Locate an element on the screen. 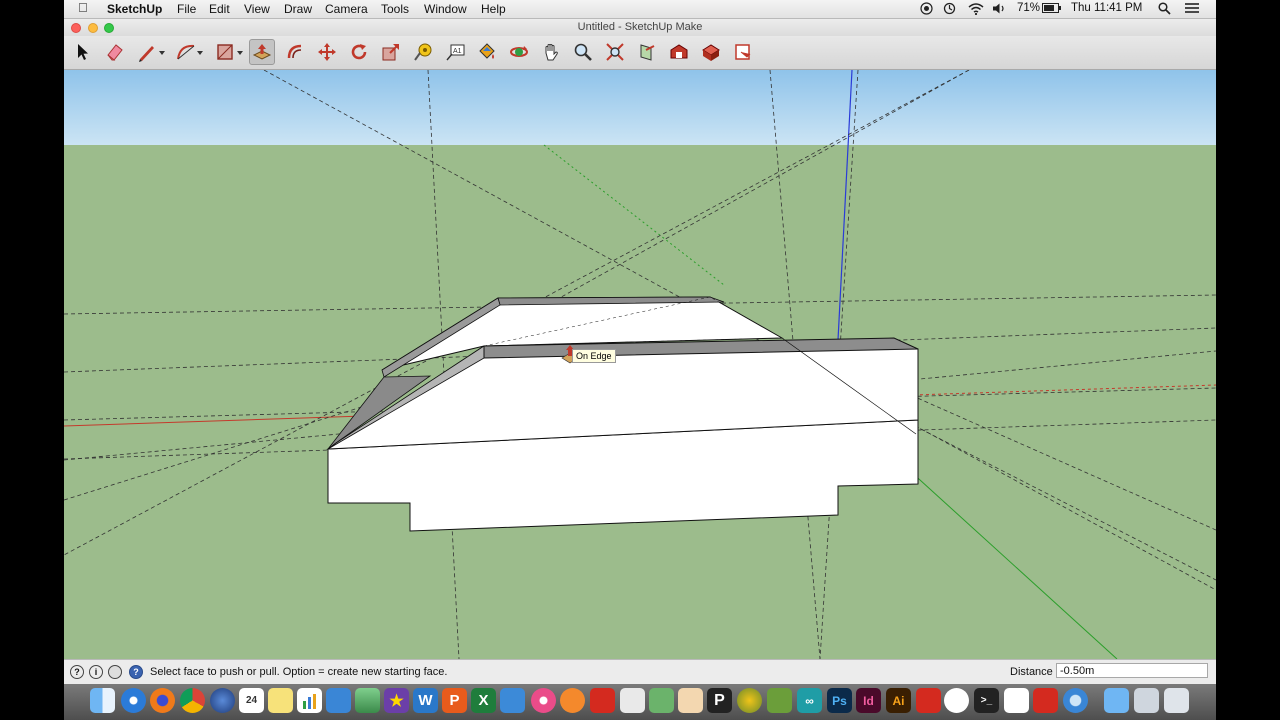  instructor-help-icon: ? is located at coordinates (136, 672).